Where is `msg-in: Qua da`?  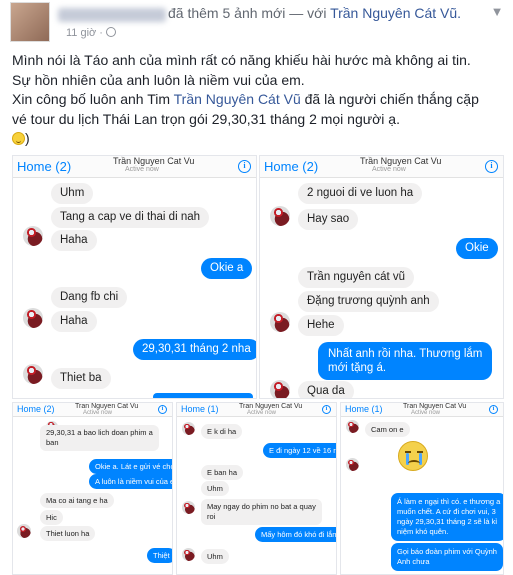 msg-in: Qua da is located at coordinates (326, 389).